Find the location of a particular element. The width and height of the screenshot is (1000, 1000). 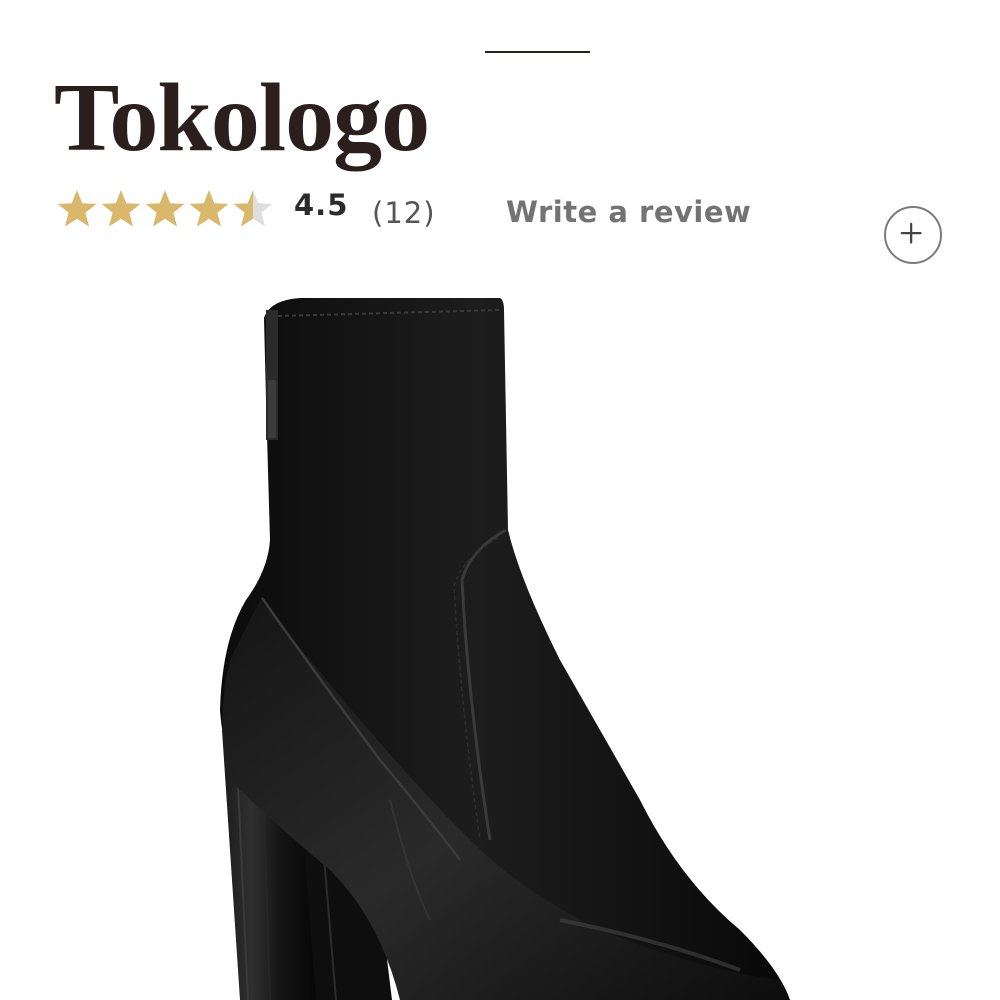

title-divider is located at coordinates (537, 52).